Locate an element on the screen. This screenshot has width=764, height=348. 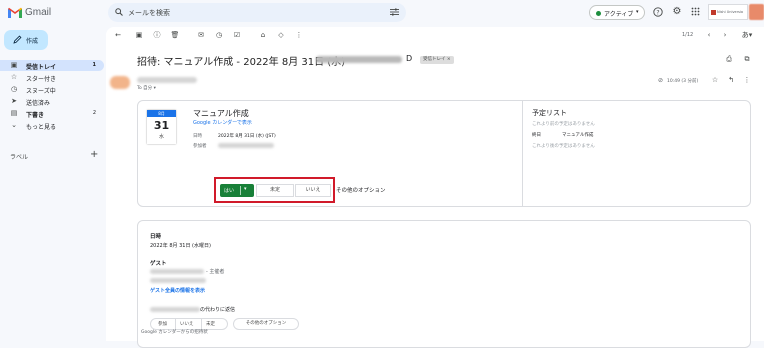
gear-icon: ⚙ is located at coordinates (677, 12).